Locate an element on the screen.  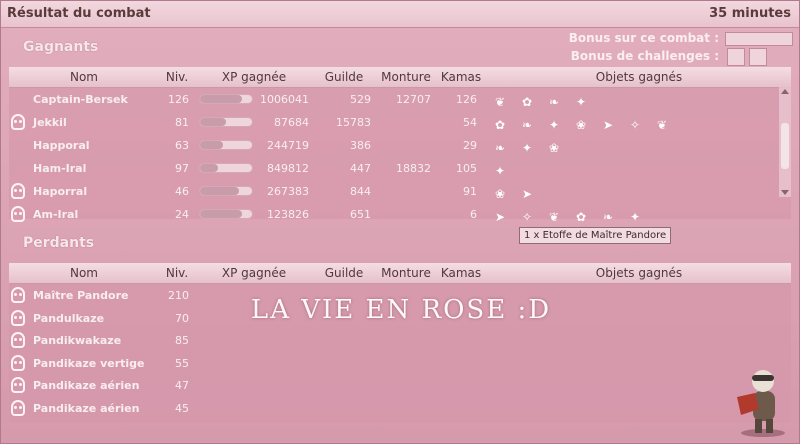
loot-items: ❦ ✿ ❧ ✦ is located at coordinates (545, 100).